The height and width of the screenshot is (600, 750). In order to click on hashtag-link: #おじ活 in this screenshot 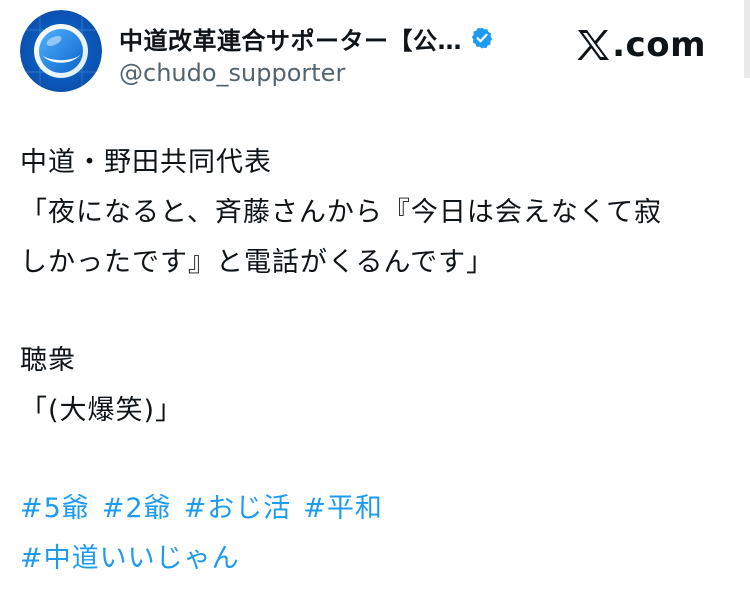, I will do `click(238, 508)`.